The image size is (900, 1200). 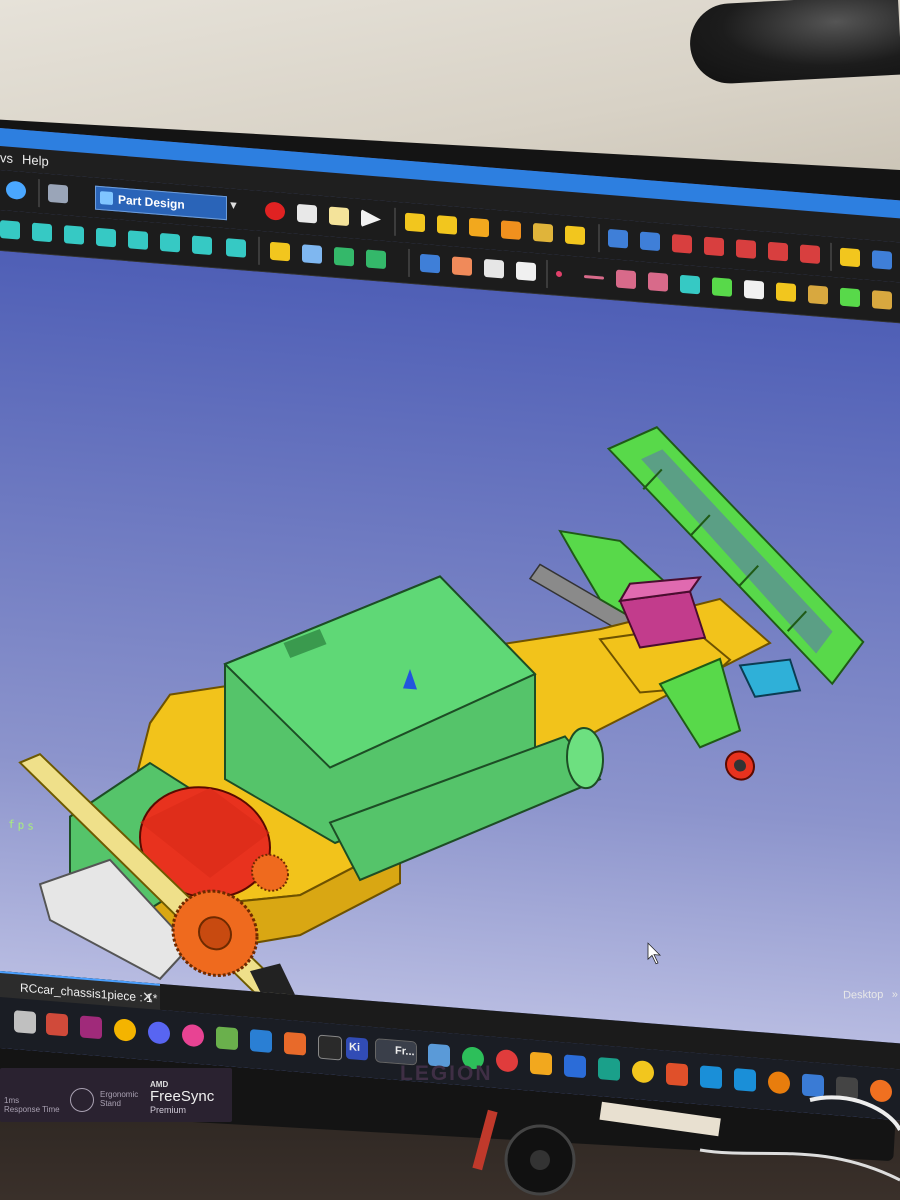 I want to click on fusion-icon, so click(x=677, y=1074).